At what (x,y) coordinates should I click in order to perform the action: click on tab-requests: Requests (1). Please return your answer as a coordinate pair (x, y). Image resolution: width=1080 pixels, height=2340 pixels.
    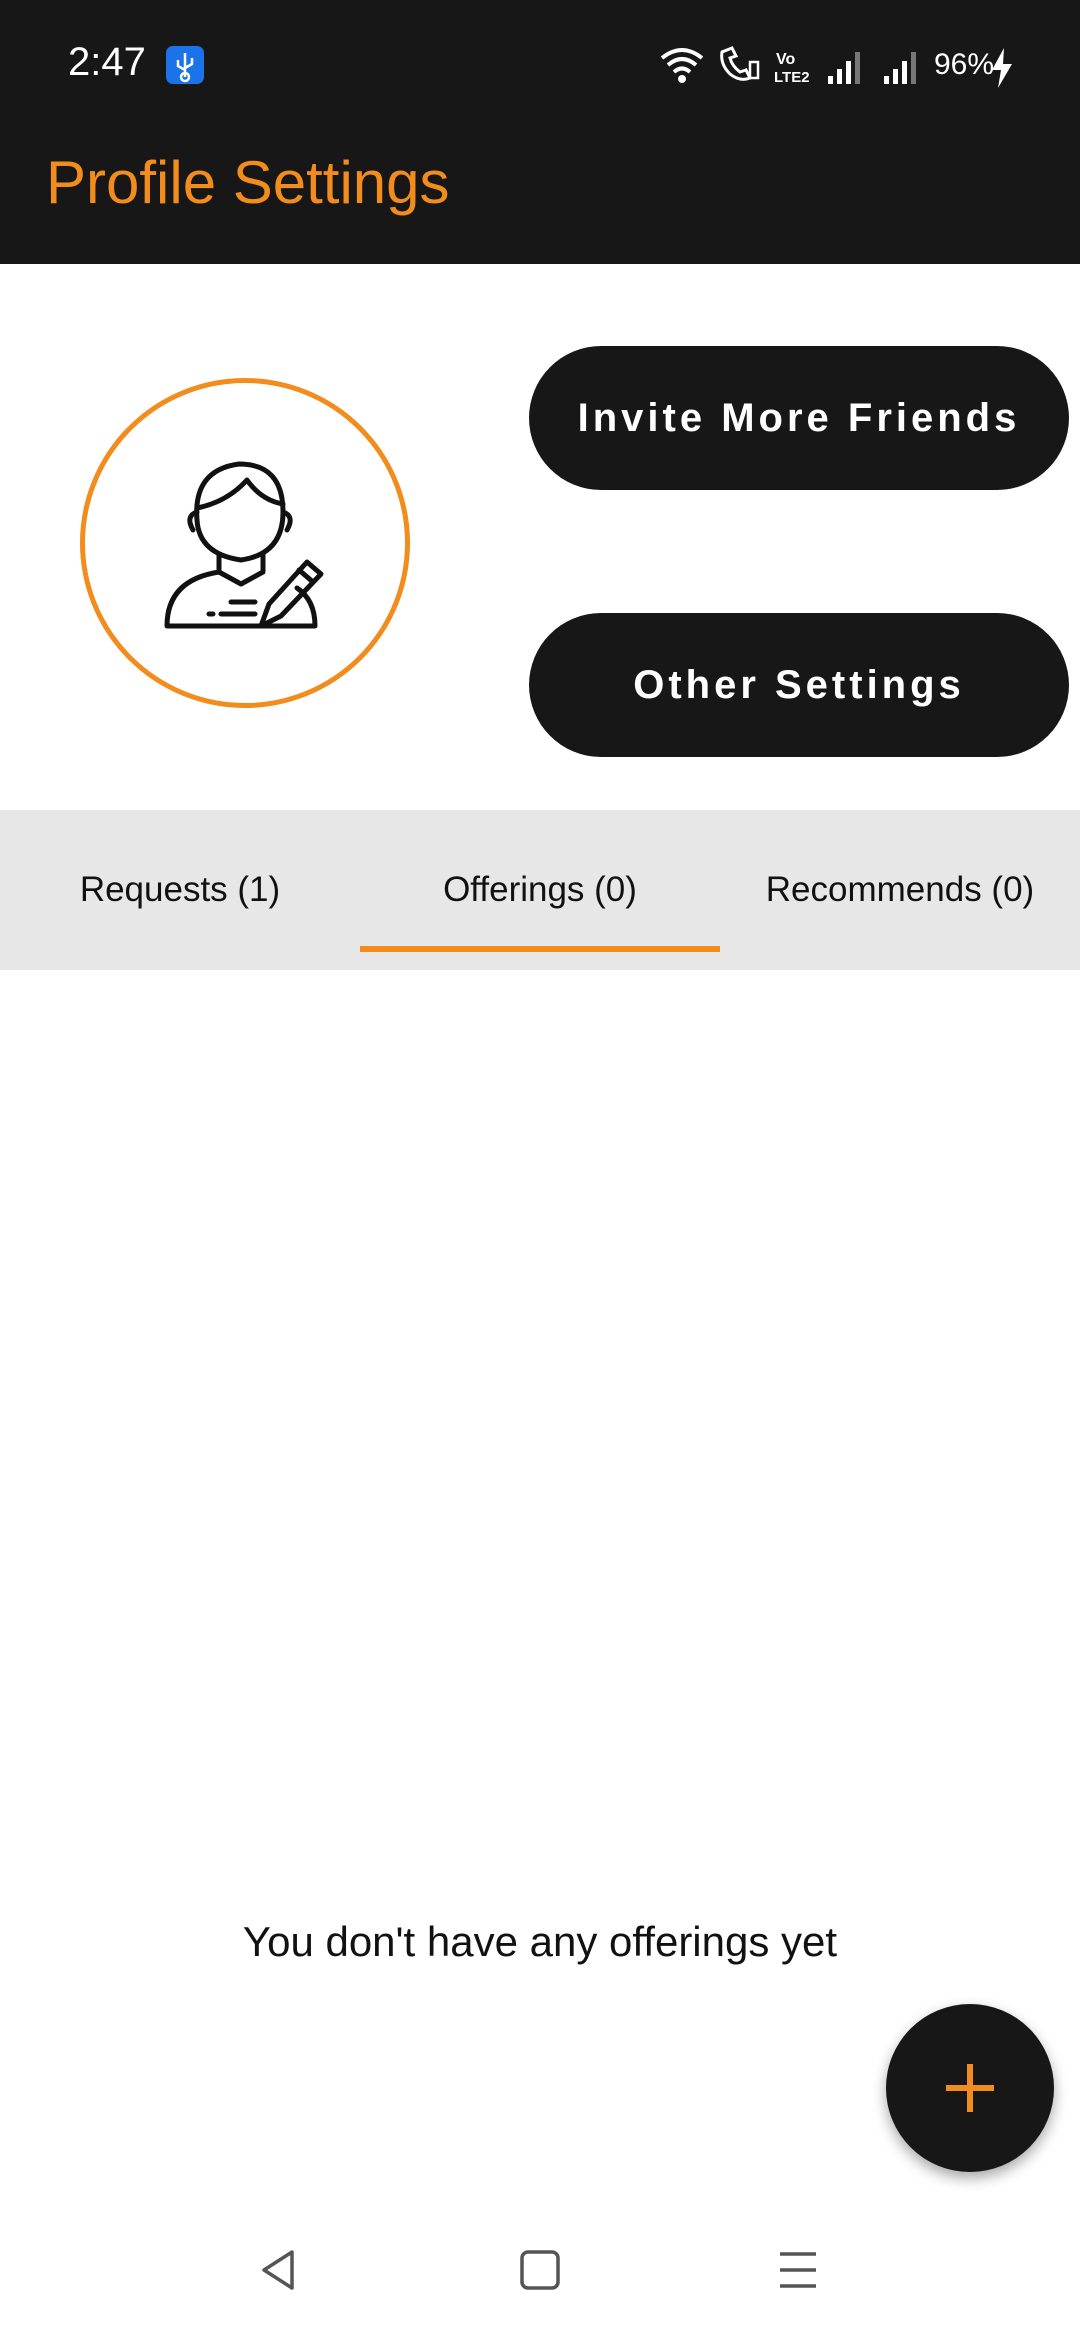
    Looking at the image, I should click on (180, 890).